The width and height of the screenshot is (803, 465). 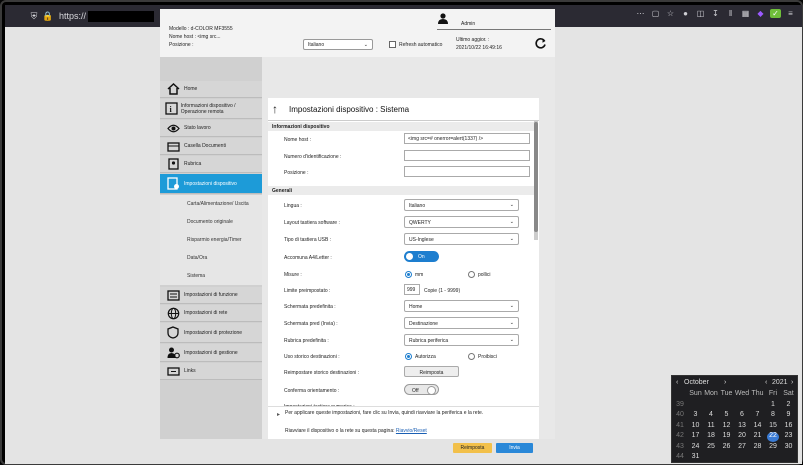 What do you see at coordinates (711, 427) in the screenshot?
I see `calendar-day: 11` at bounding box center [711, 427].